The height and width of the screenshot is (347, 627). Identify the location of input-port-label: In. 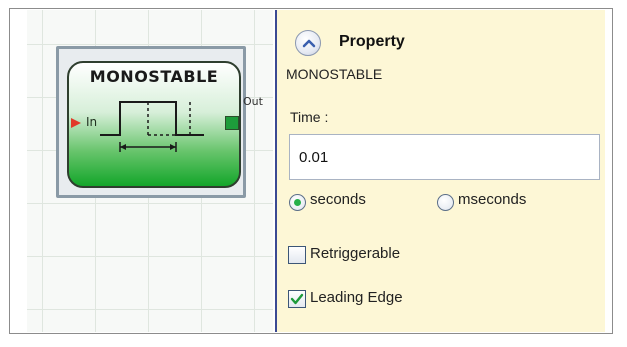
(92, 122).